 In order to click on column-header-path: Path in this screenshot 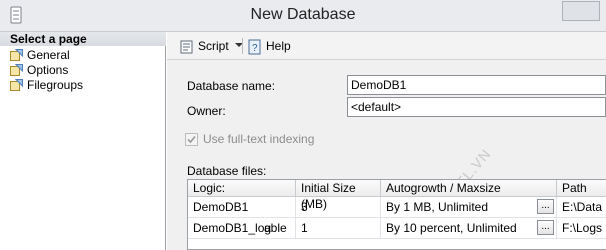, I will do `click(581, 188)`.